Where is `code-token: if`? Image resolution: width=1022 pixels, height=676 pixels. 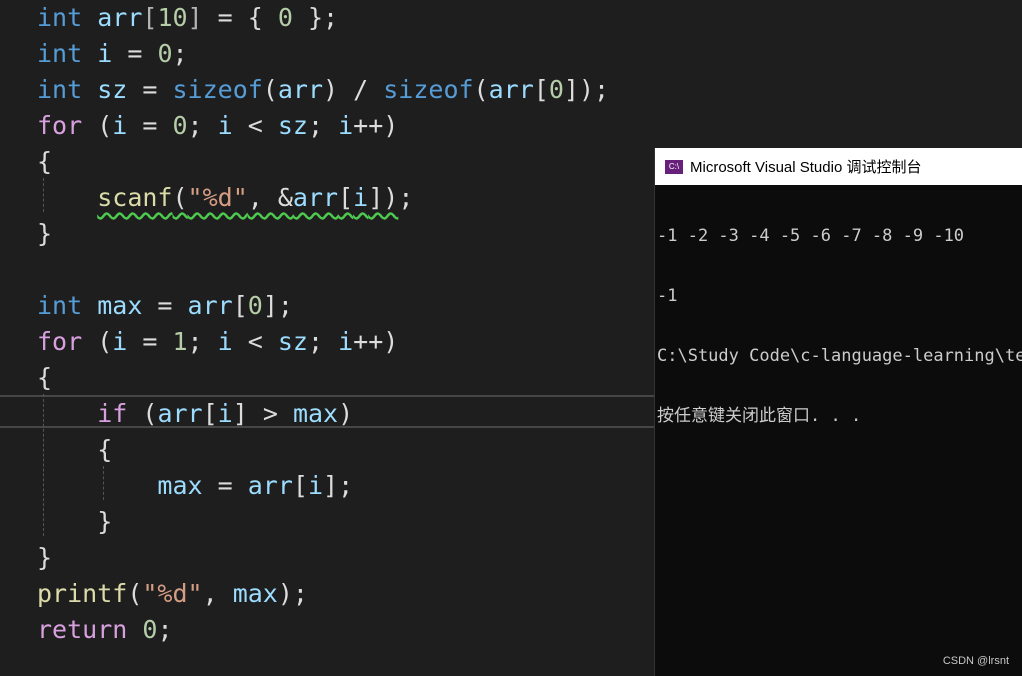
code-token: if is located at coordinates (112, 413).